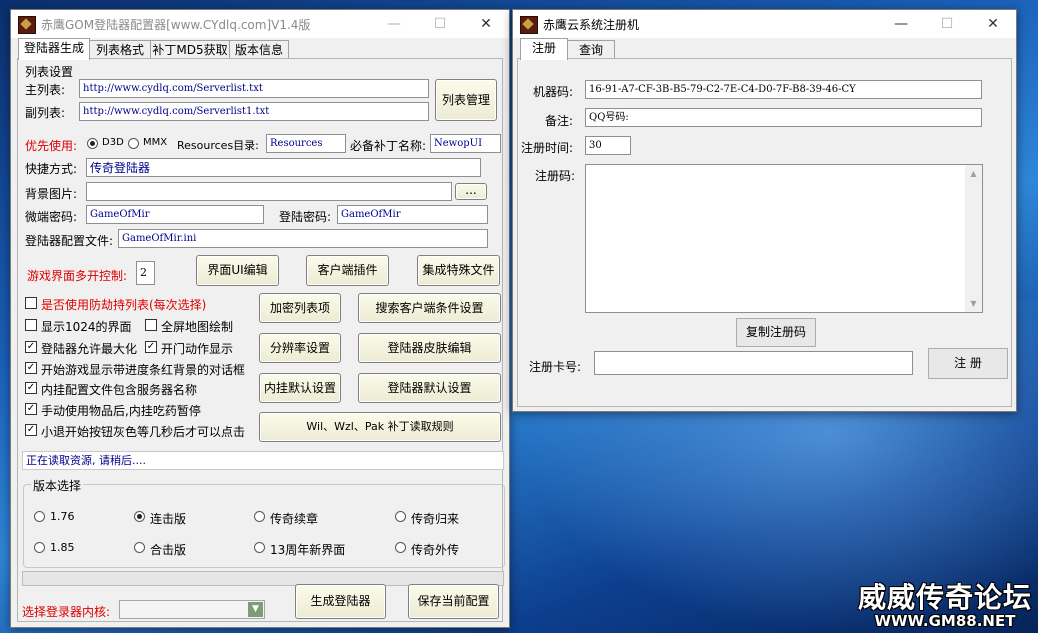  I want to click on register-title: 赤鹰云系统注册机, so click(591, 25).